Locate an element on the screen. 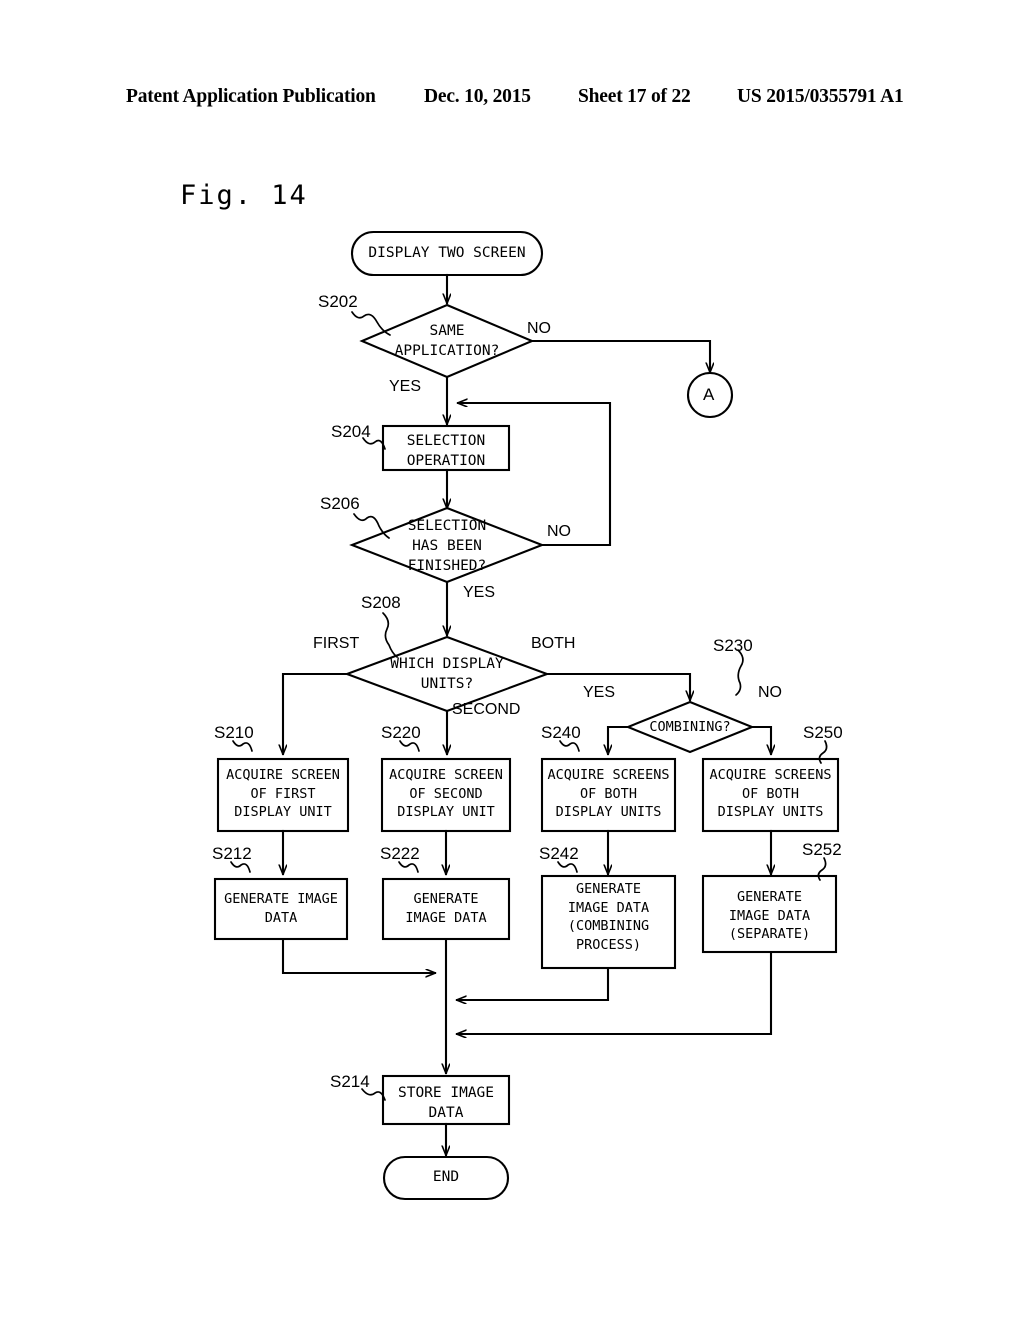  node-s242-label: GENERATE IMAGE DATA (COMBINING PROCESS) is located at coordinates (608, 917).